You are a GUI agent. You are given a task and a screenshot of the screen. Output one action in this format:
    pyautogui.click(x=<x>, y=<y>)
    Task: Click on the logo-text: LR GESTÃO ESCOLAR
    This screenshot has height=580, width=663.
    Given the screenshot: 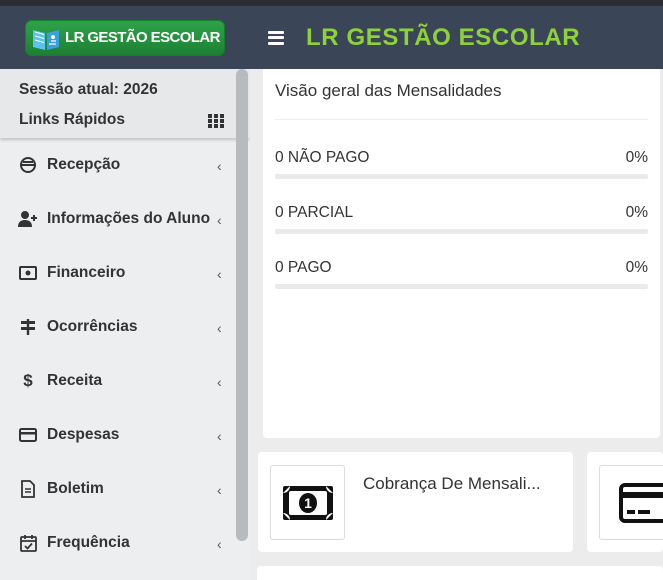 What is the action you would take?
    pyautogui.click(x=142, y=37)
    